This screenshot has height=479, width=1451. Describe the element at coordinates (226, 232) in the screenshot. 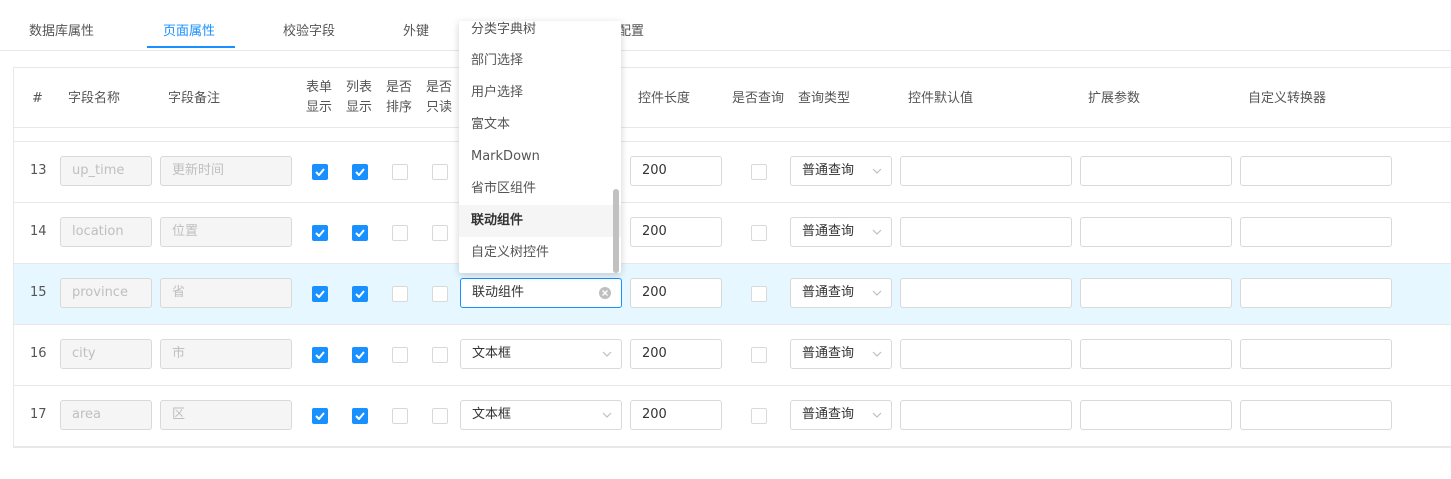

I see `field-comment-input: 位置` at that location.